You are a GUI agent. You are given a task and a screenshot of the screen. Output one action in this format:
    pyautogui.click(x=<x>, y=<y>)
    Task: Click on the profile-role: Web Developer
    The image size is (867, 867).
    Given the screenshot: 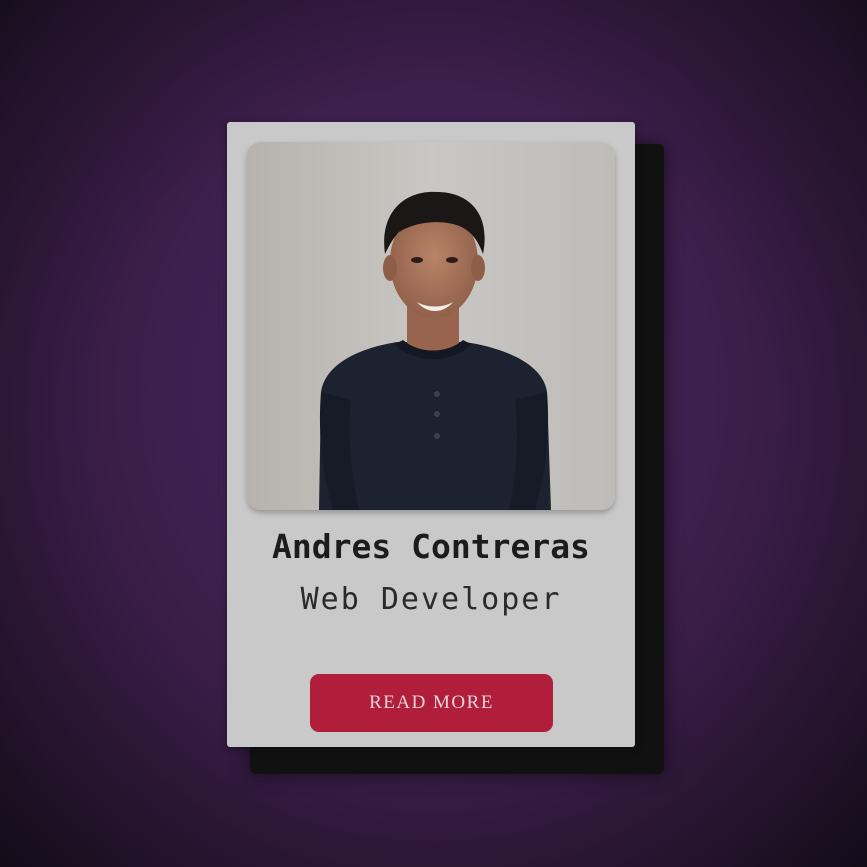 What is the action you would take?
    pyautogui.click(x=431, y=599)
    